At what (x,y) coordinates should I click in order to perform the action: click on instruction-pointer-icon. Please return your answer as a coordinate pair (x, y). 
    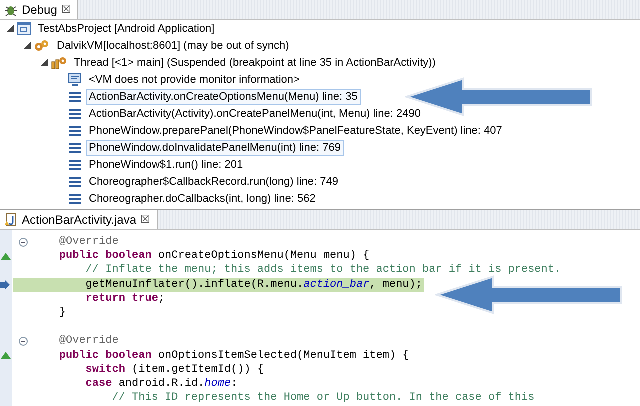
    Looking at the image, I should click on (6, 285).